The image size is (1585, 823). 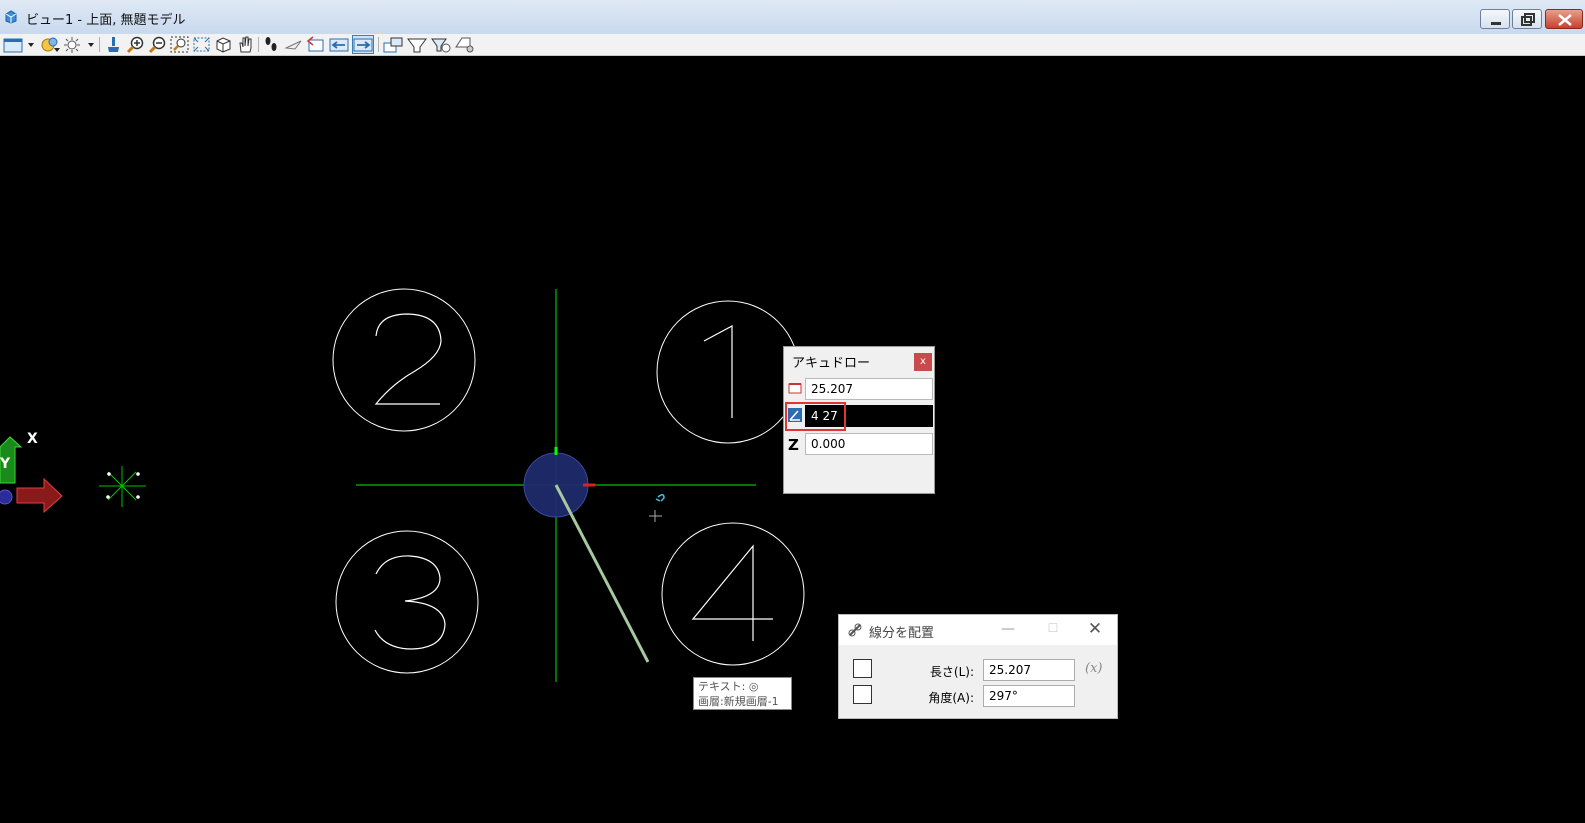 What do you see at coordinates (106, 20) in the screenshot?
I see `window-title: ビュー1 - 上面, 無題モデル` at bounding box center [106, 20].